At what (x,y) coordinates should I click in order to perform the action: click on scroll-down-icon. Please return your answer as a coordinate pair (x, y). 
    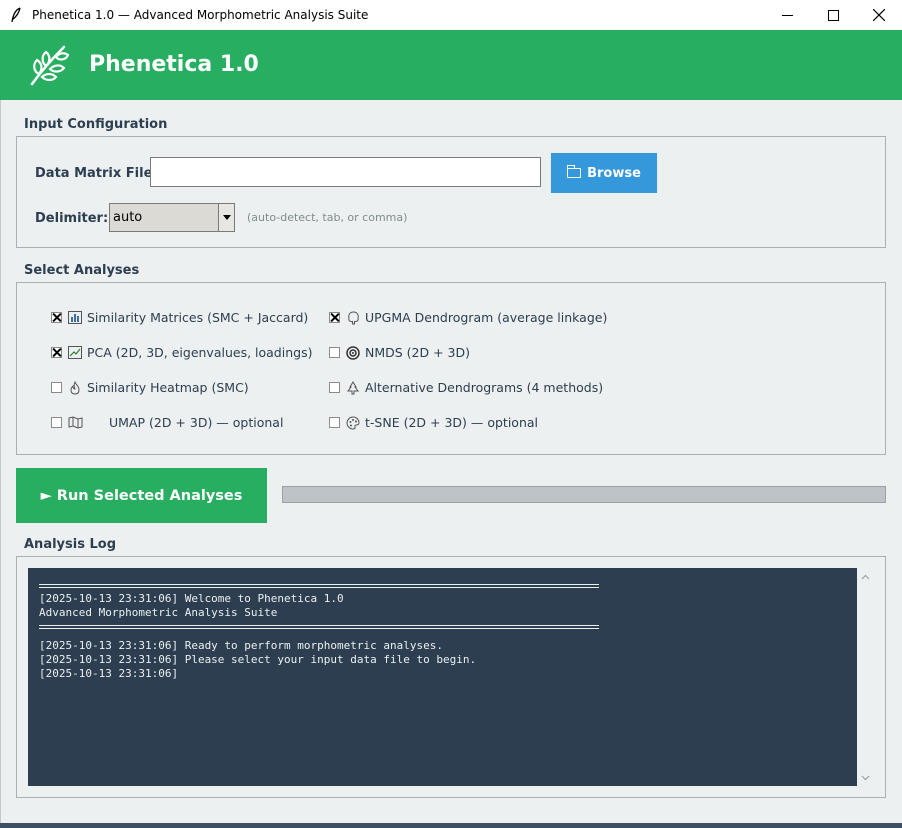
    Looking at the image, I should click on (865, 777).